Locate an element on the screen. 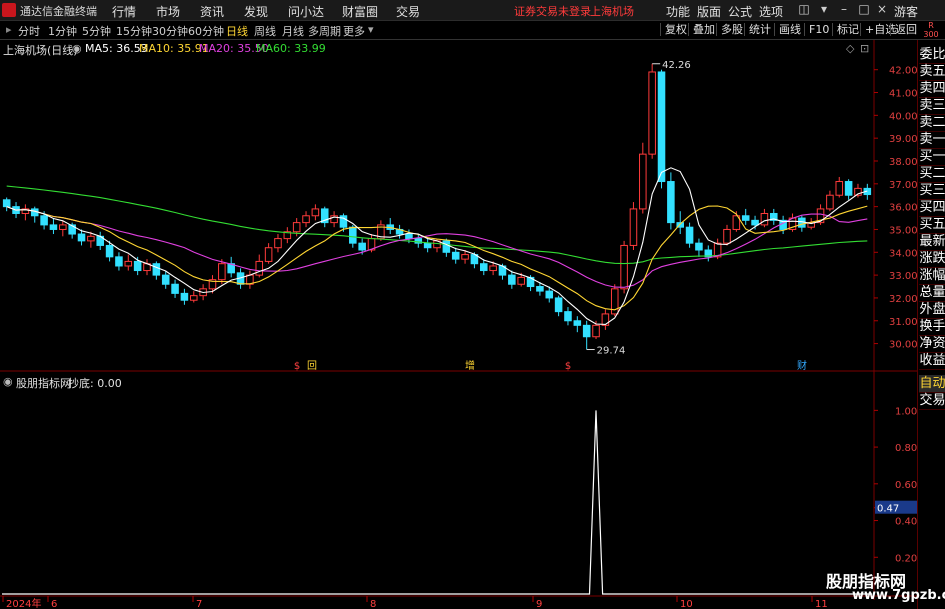 Image resolution: width=945 pixels, height=609 pixels. x-tick-label: 6 is located at coordinates (54, 604).